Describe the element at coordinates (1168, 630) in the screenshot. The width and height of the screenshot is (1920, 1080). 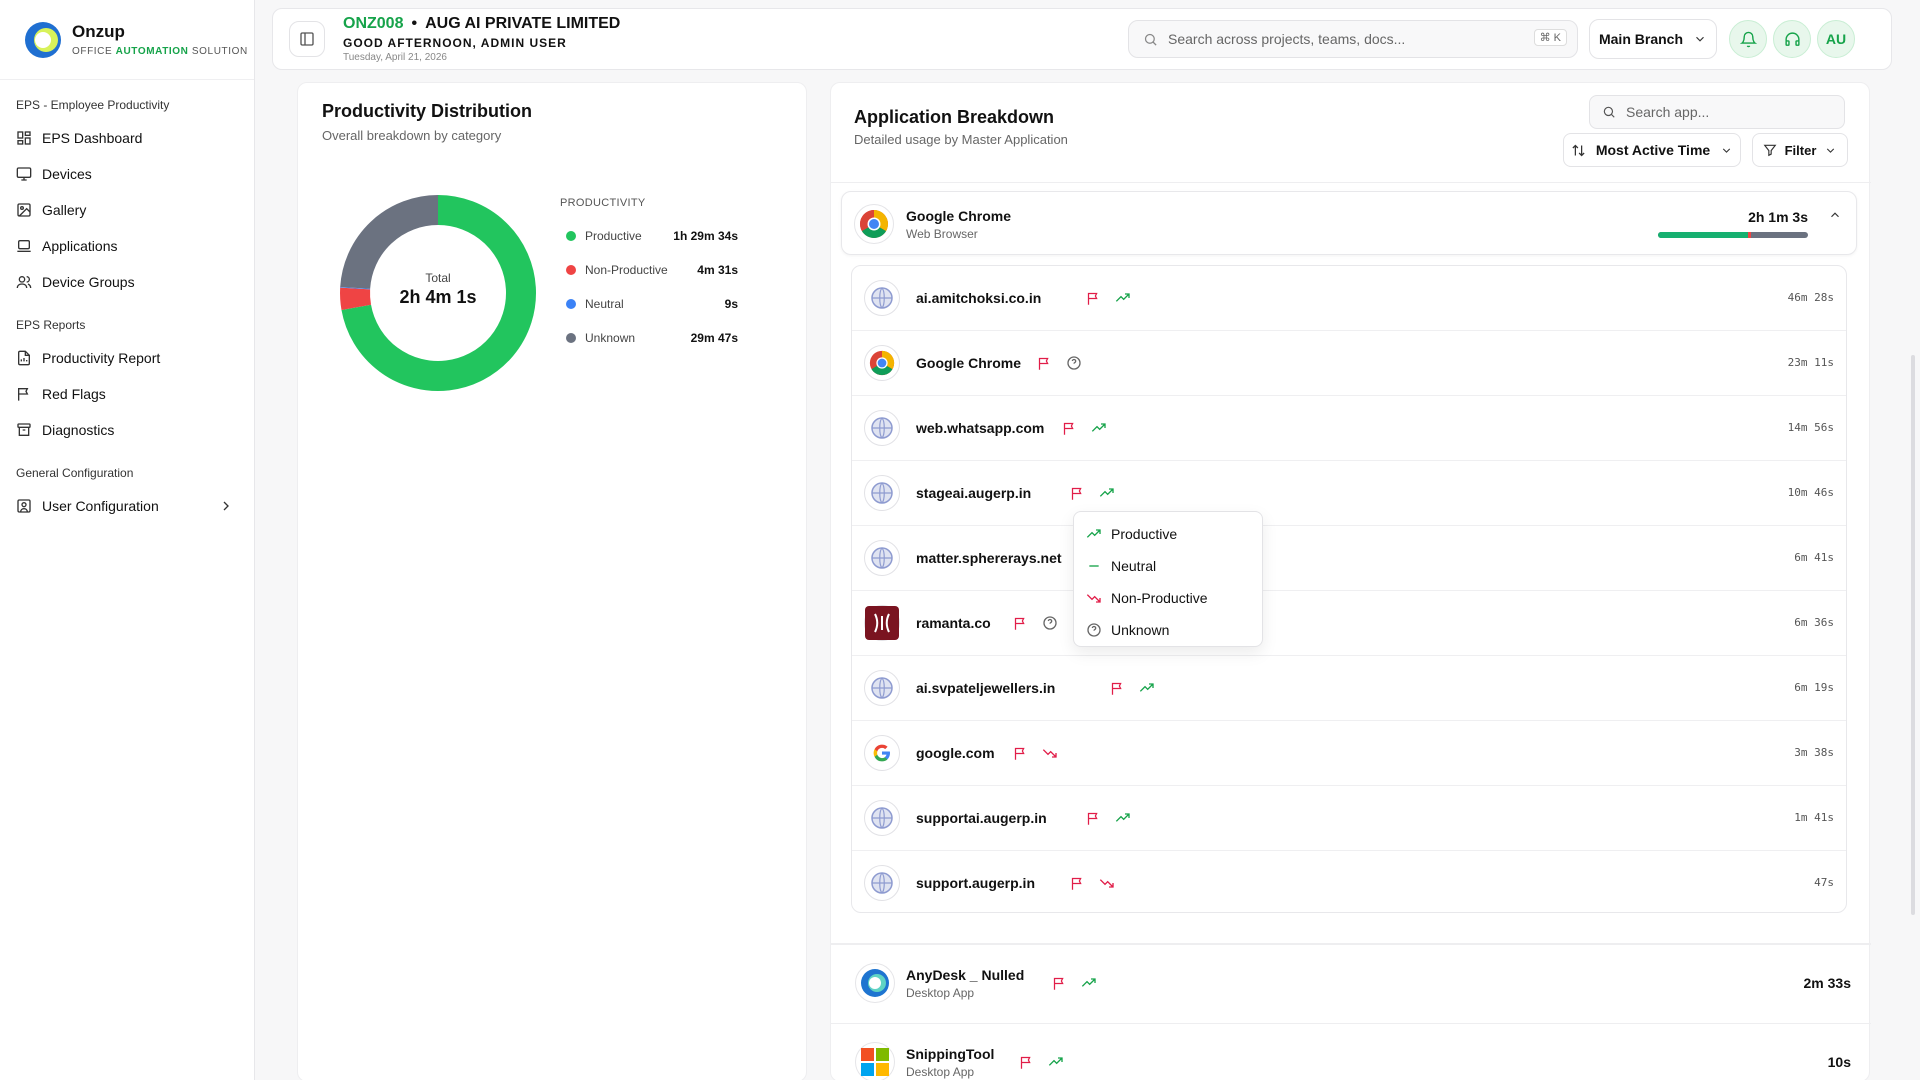
I see `menu-item-unknown: Unknown` at that location.